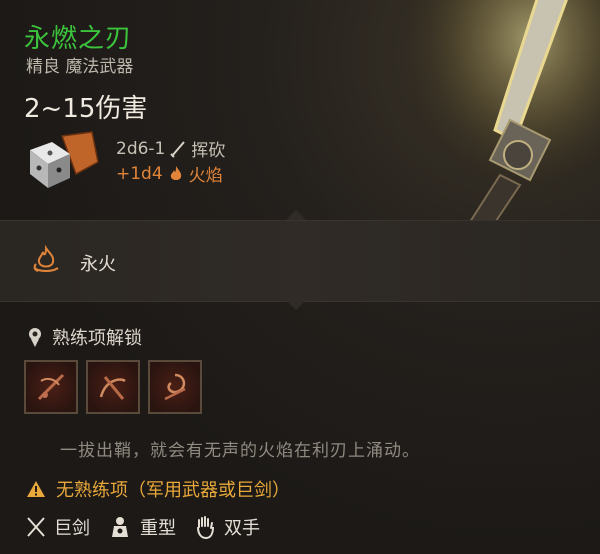  What do you see at coordinates (208, 151) in the screenshot?
I see `damage-primary-type: 挥砍` at bounding box center [208, 151].